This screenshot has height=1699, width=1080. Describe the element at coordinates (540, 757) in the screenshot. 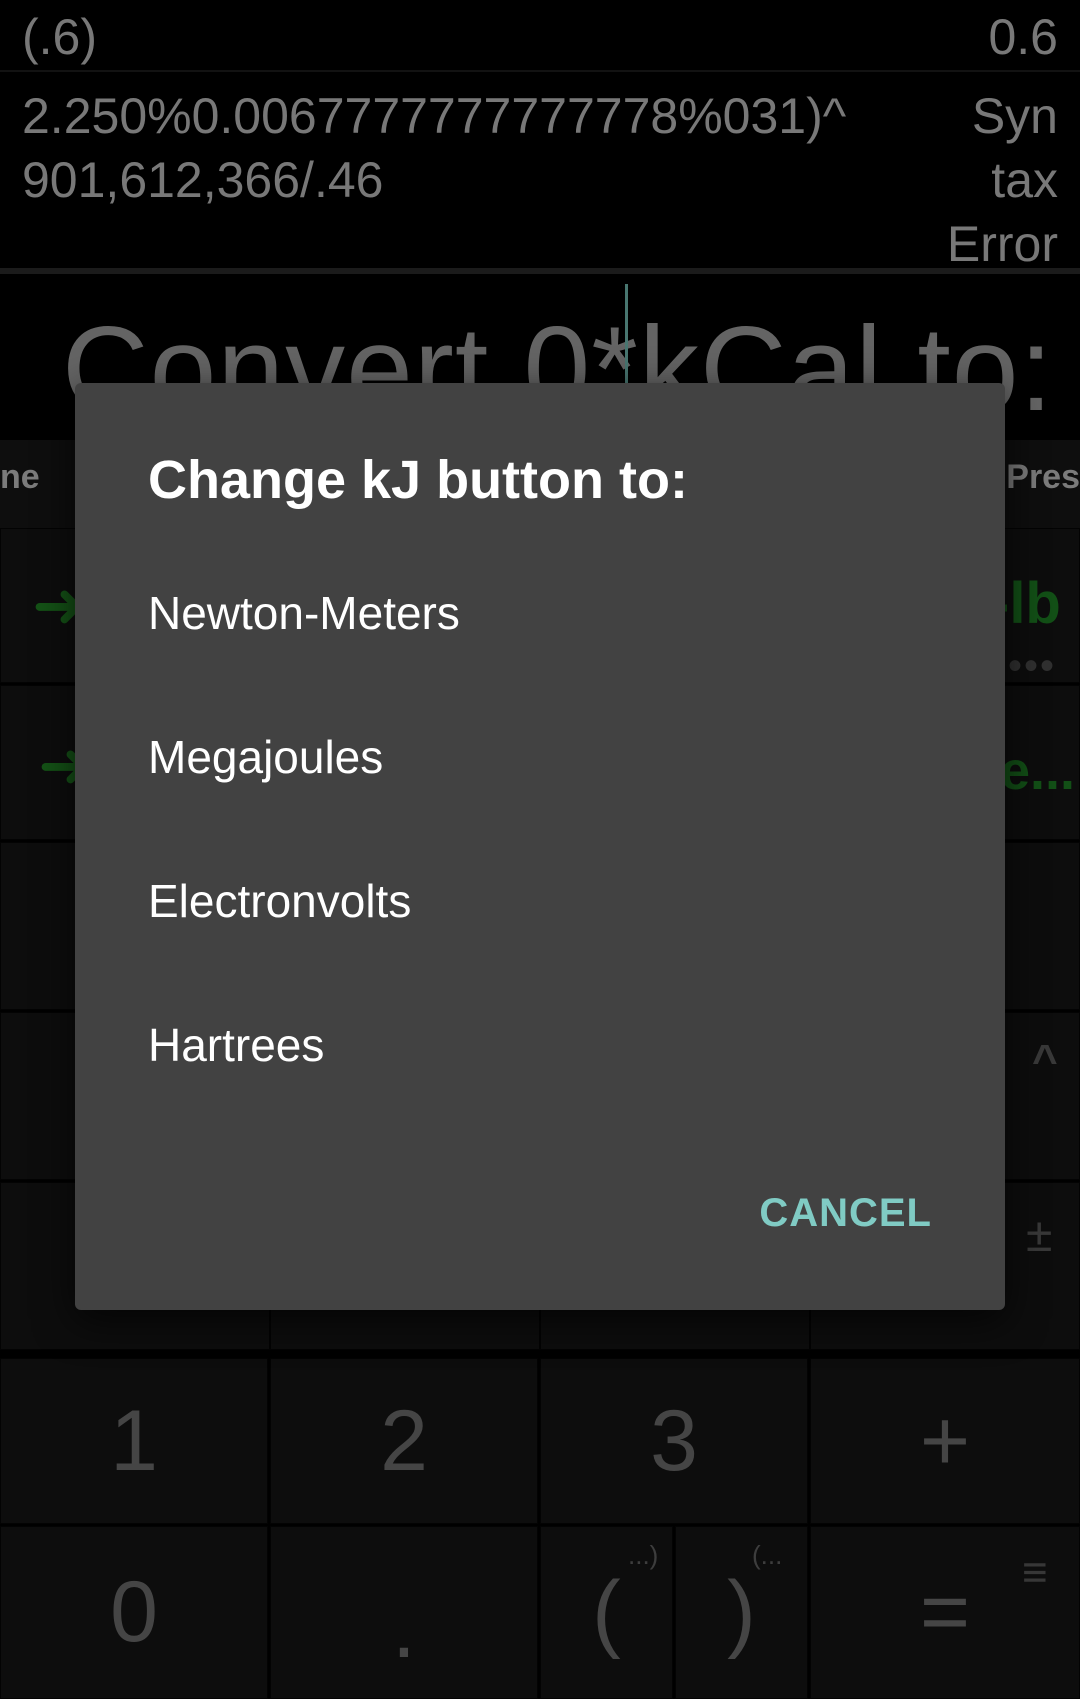

I see `option-megajoules: Megajoules` at that location.